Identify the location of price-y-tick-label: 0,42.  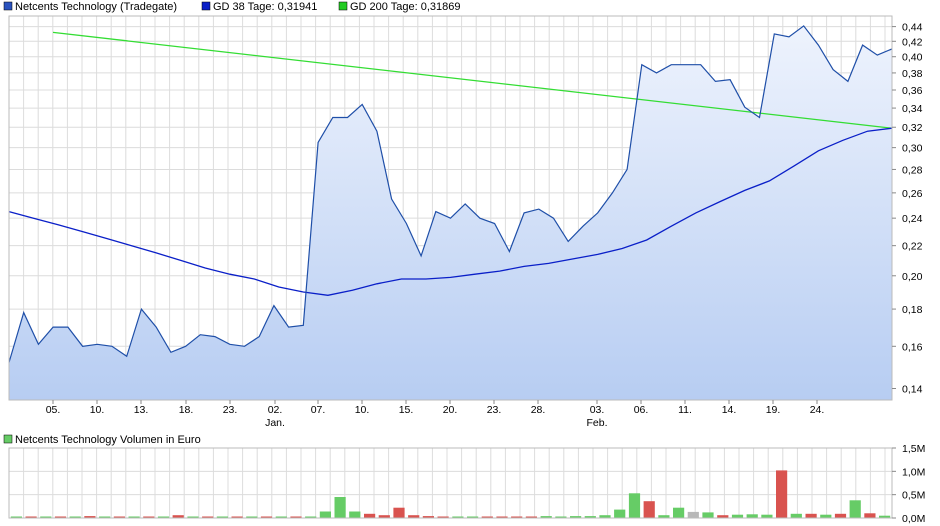
(912, 42).